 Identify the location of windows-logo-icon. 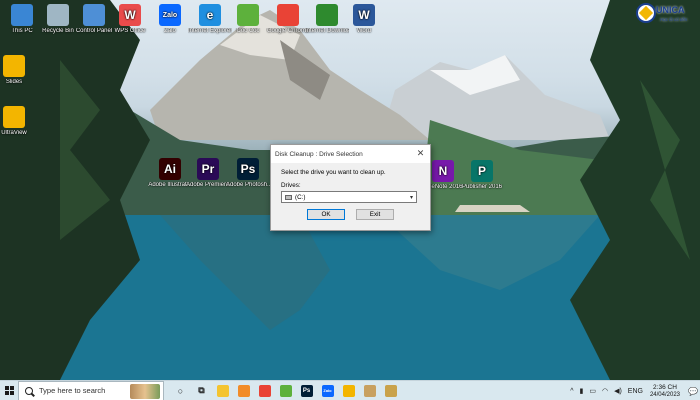
(9, 390).